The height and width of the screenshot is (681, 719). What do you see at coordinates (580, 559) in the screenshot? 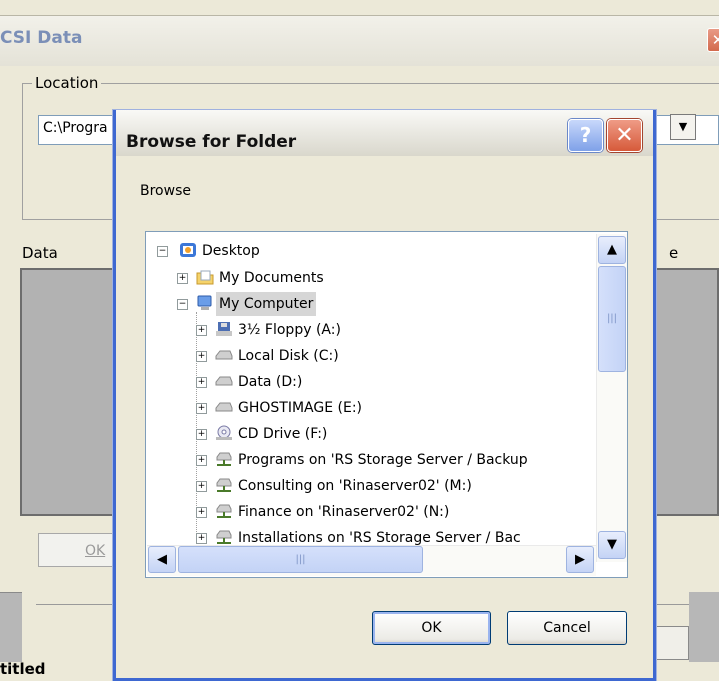
I see `scroll-right-arrow-icon: ▶` at bounding box center [580, 559].